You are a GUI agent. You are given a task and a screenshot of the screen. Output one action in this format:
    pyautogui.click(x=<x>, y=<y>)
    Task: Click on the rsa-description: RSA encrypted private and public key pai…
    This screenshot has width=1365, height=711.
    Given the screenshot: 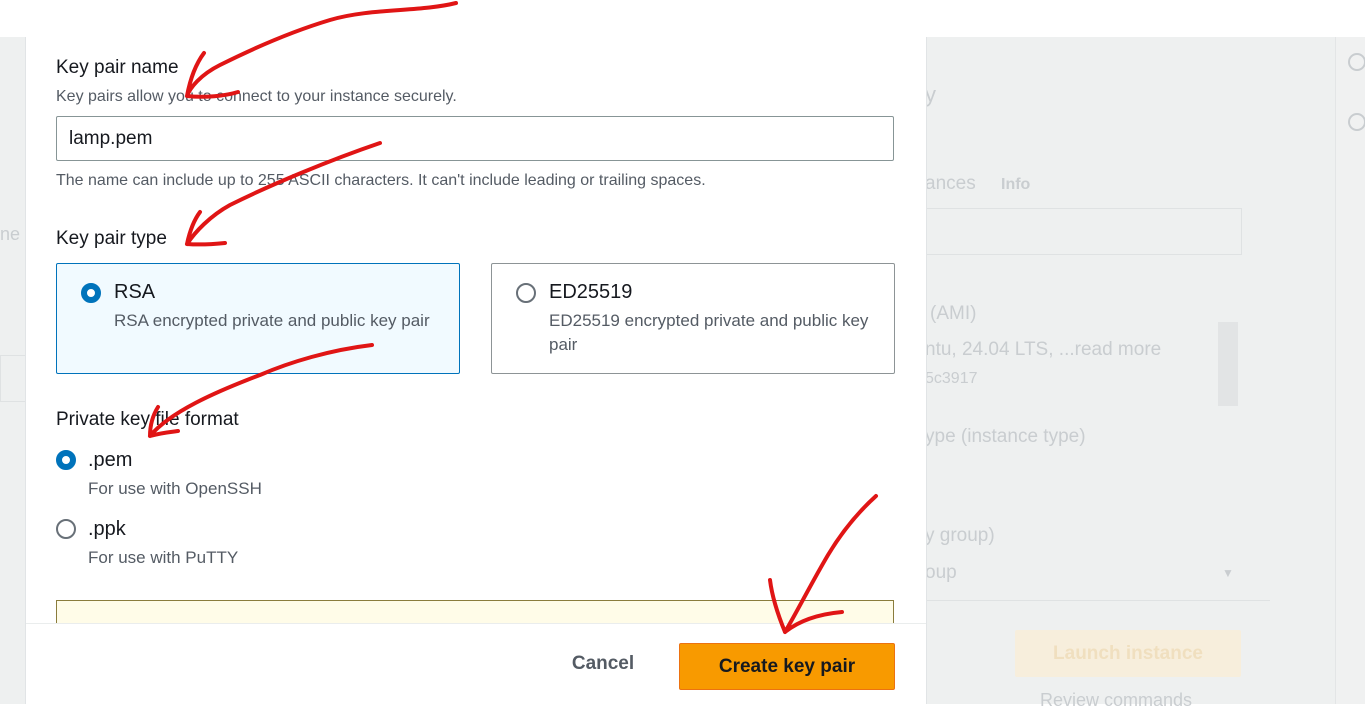 What is the action you would take?
    pyautogui.click(x=272, y=320)
    